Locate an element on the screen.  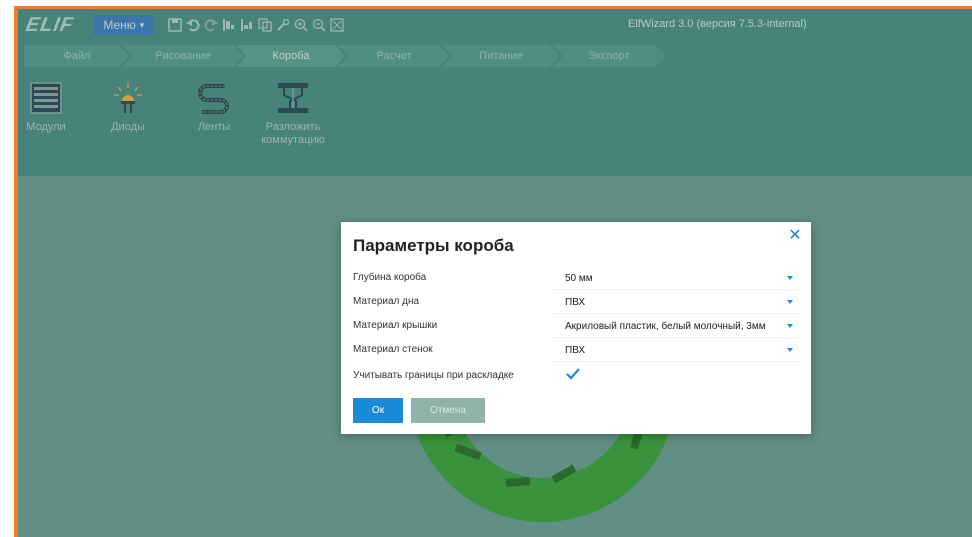
cover-material-select: Акриловый пластик, белый молочный, 3мм is located at coordinates (677, 327).